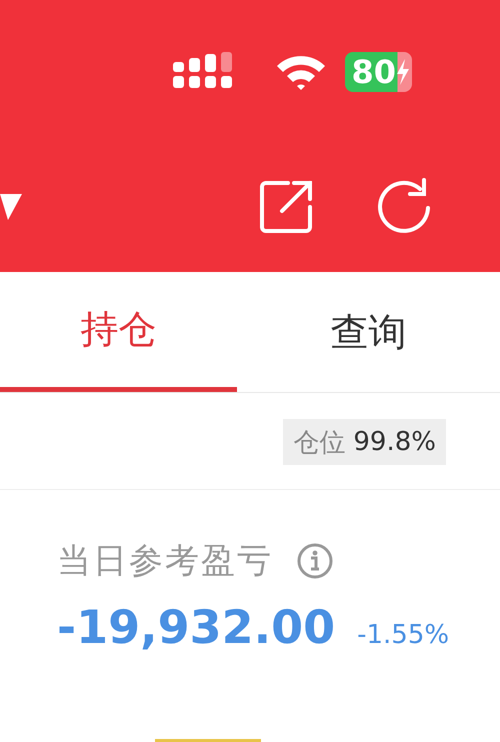 This screenshot has height=742, width=500. What do you see at coordinates (315, 561) in the screenshot?
I see `info-icon` at bounding box center [315, 561].